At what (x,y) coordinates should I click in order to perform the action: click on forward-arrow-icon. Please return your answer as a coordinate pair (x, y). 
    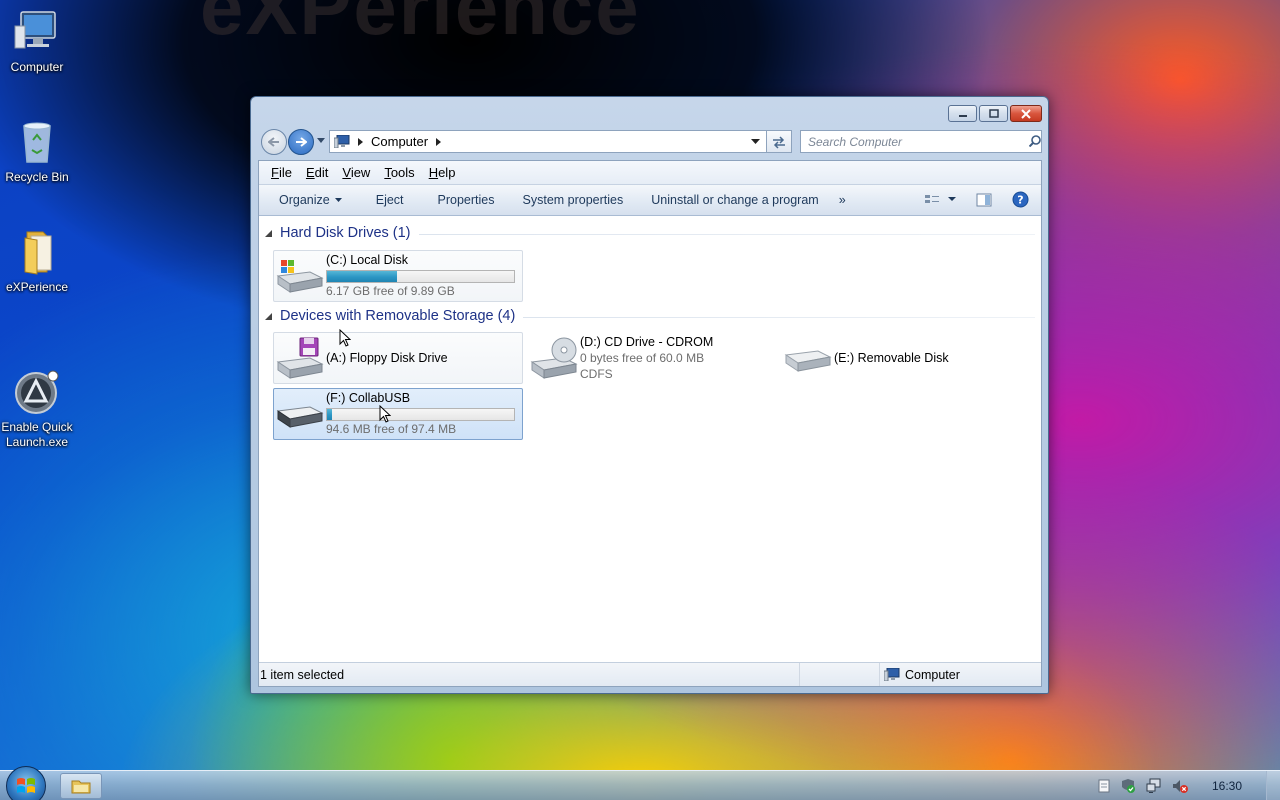
    Looking at the image, I should click on (301, 142).